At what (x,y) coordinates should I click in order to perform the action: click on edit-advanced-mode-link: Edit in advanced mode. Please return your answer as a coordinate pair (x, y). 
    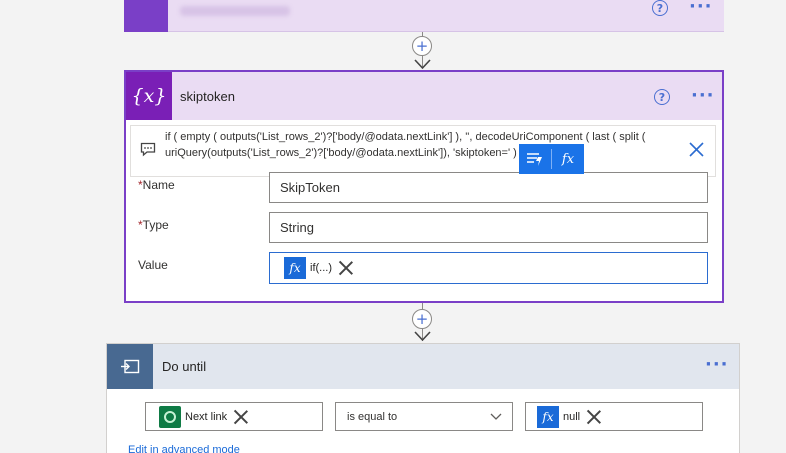
    Looking at the image, I should click on (184, 448).